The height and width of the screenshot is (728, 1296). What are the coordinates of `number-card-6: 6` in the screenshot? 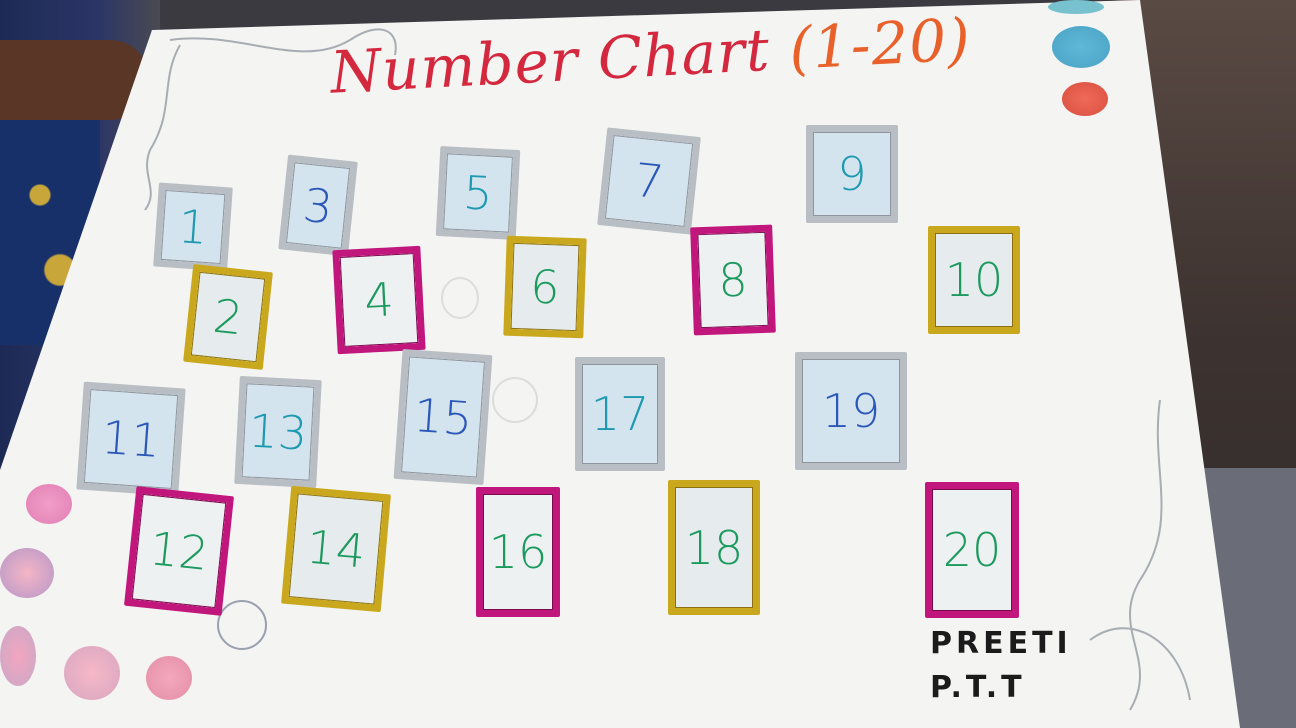 It's located at (545, 287).